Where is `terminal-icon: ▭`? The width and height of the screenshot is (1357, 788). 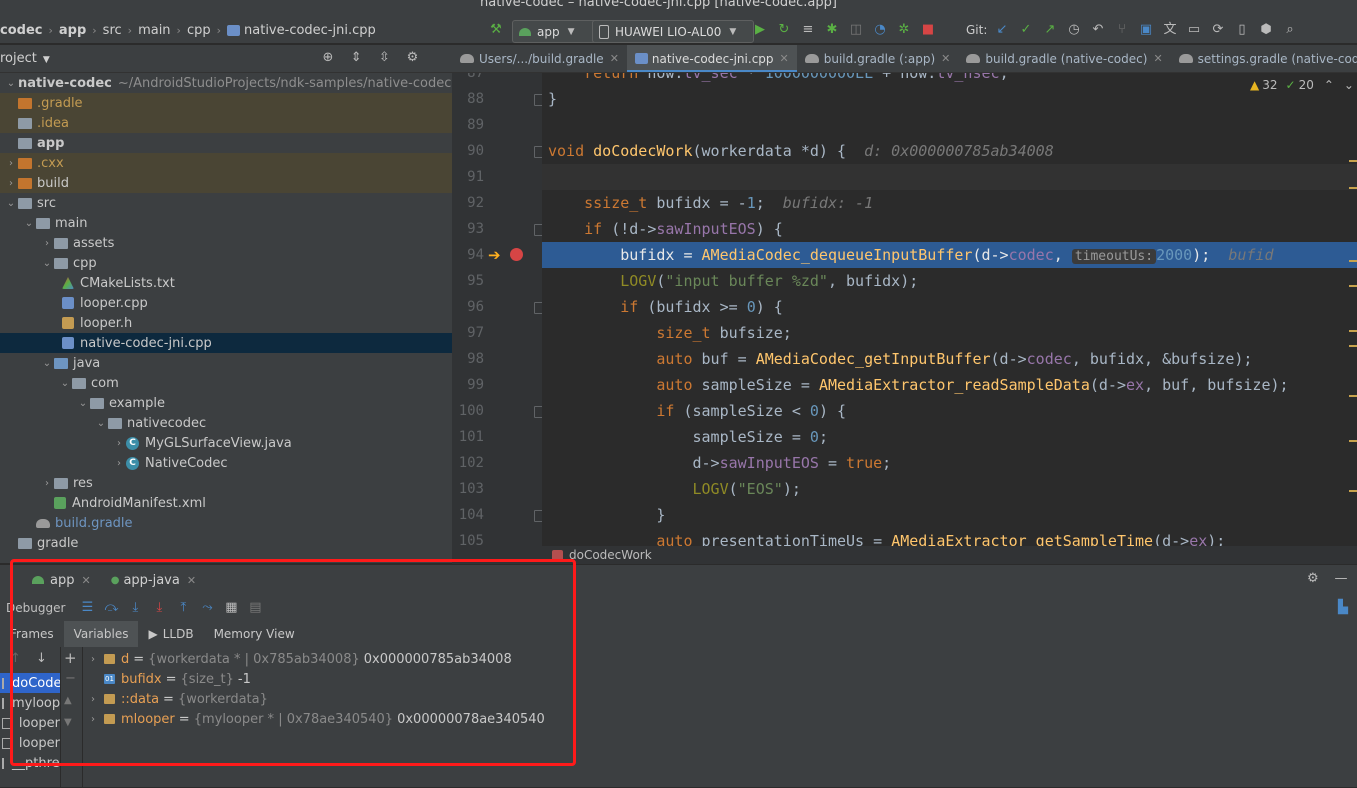
terminal-icon: ▭ is located at coordinates (1194, 30).